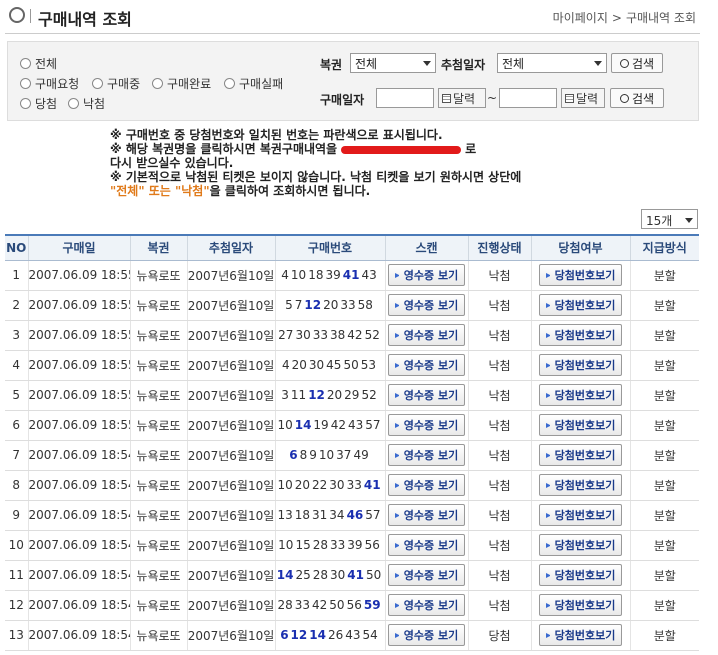 The width and height of the screenshot is (718, 655). I want to click on calendar-from-button: 달력, so click(462, 98).